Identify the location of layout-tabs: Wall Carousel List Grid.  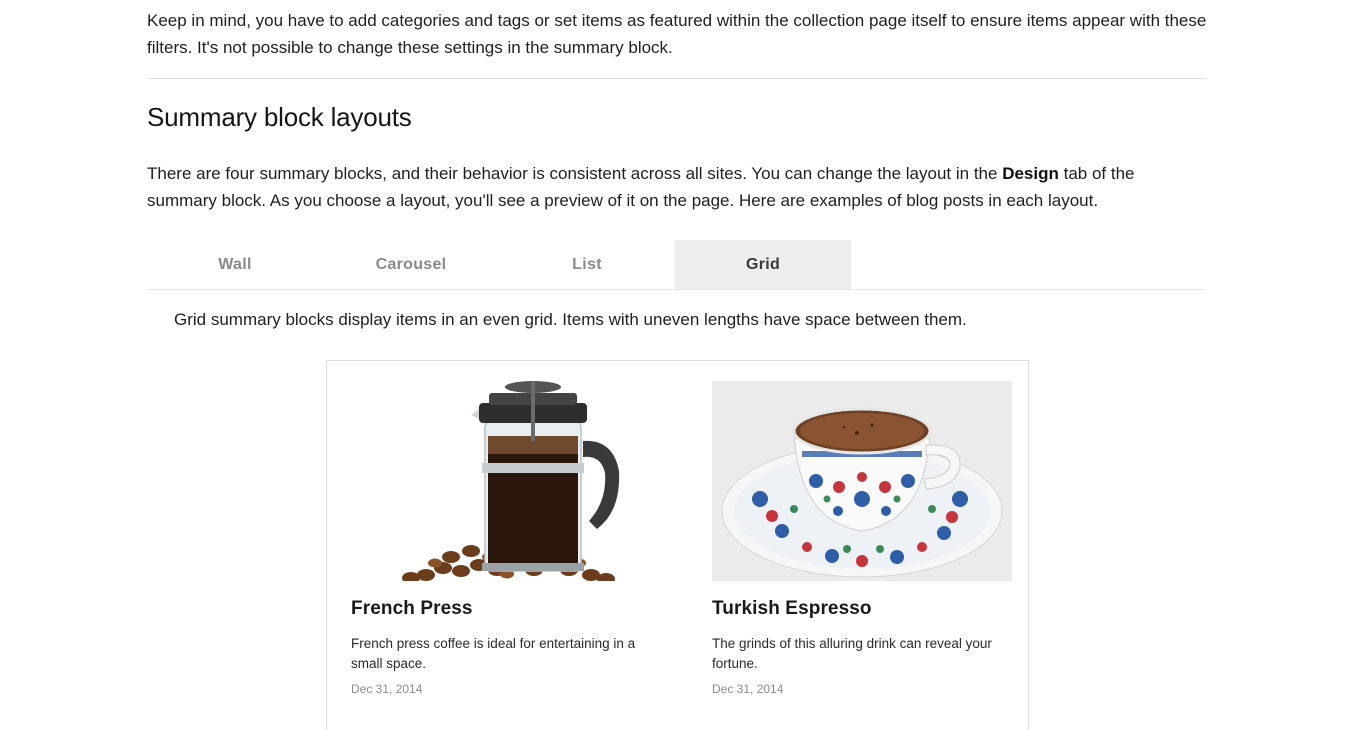
(676, 265).